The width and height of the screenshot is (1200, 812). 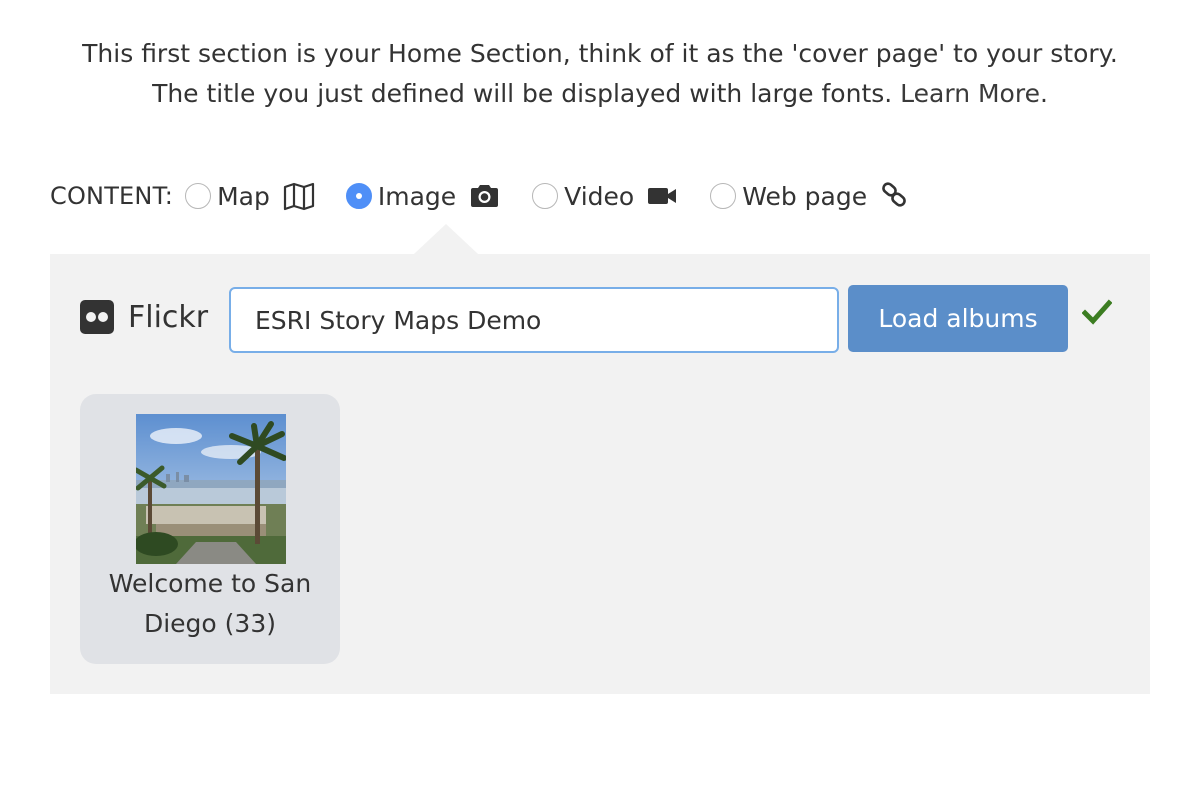 I want to click on video-radio, so click(x=545, y=196).